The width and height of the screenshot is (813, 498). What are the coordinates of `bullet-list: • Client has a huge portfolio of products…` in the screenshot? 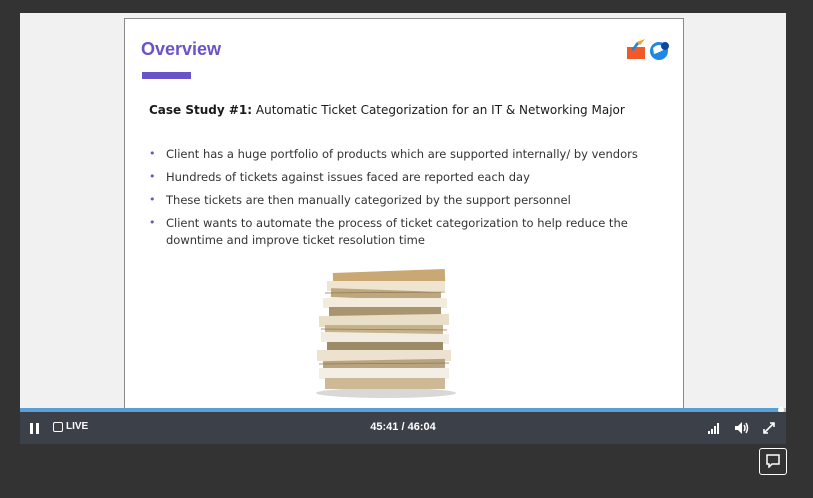 It's located at (399, 200).